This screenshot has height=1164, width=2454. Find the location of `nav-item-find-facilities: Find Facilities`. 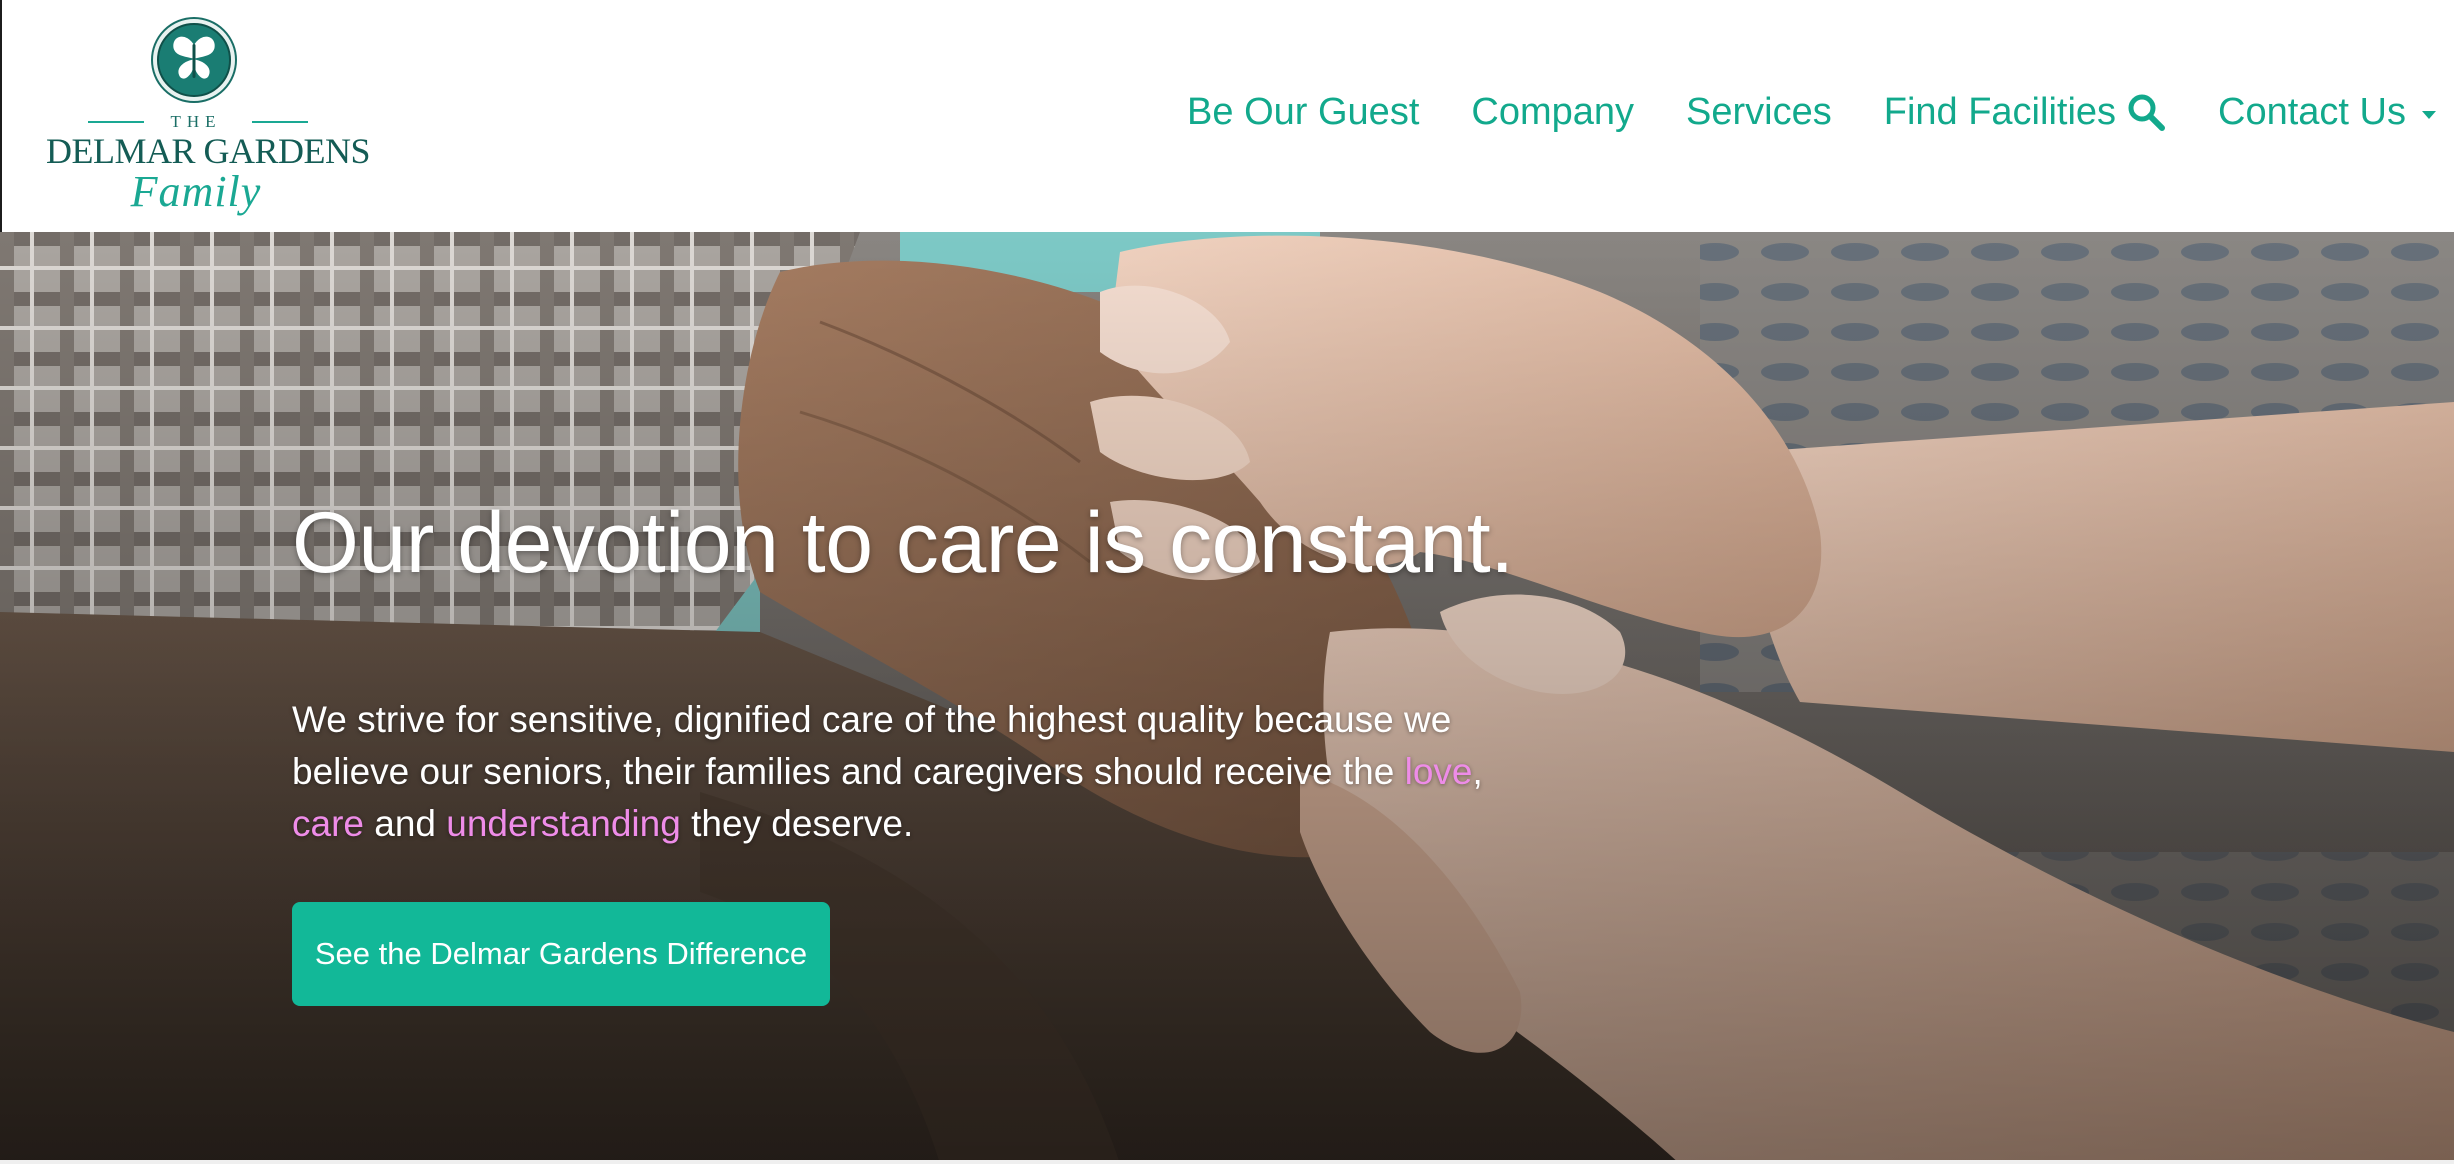

nav-item-find-facilities: Find Facilities is located at coordinates (2025, 112).